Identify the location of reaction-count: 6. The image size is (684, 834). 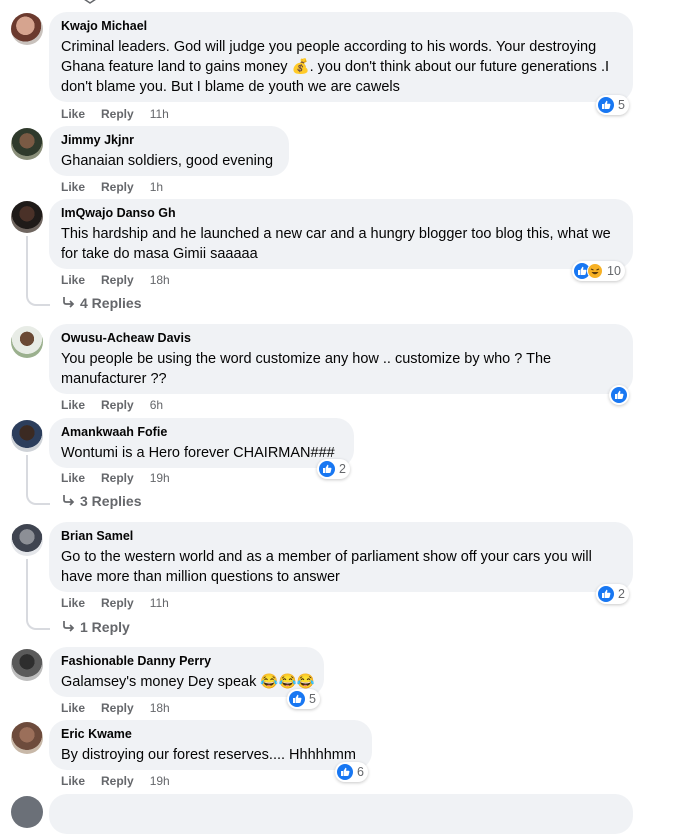
(351, 772).